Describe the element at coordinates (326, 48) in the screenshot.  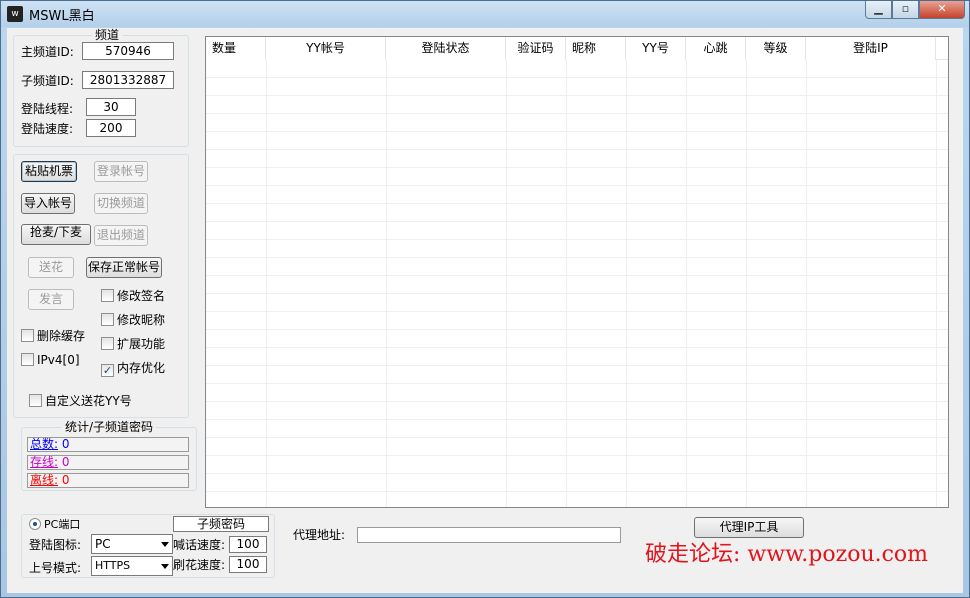
I see `column-yy-account: YY帐号` at that location.